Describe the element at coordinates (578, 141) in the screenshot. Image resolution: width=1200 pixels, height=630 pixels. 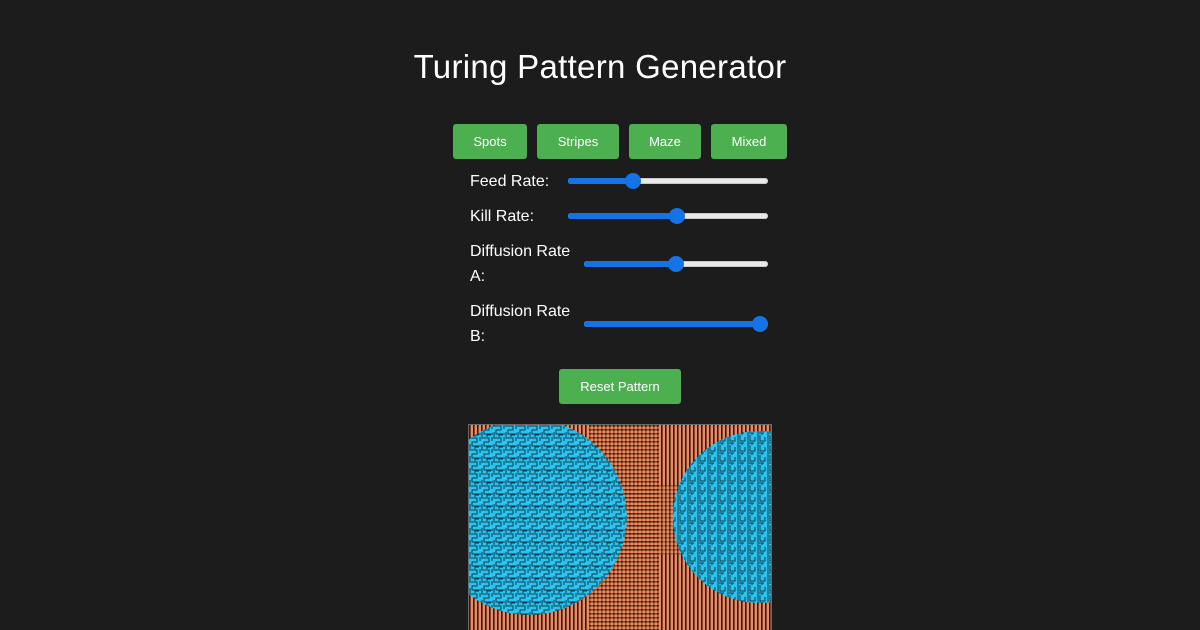
I see `stripes-preset-button: Stripes` at that location.